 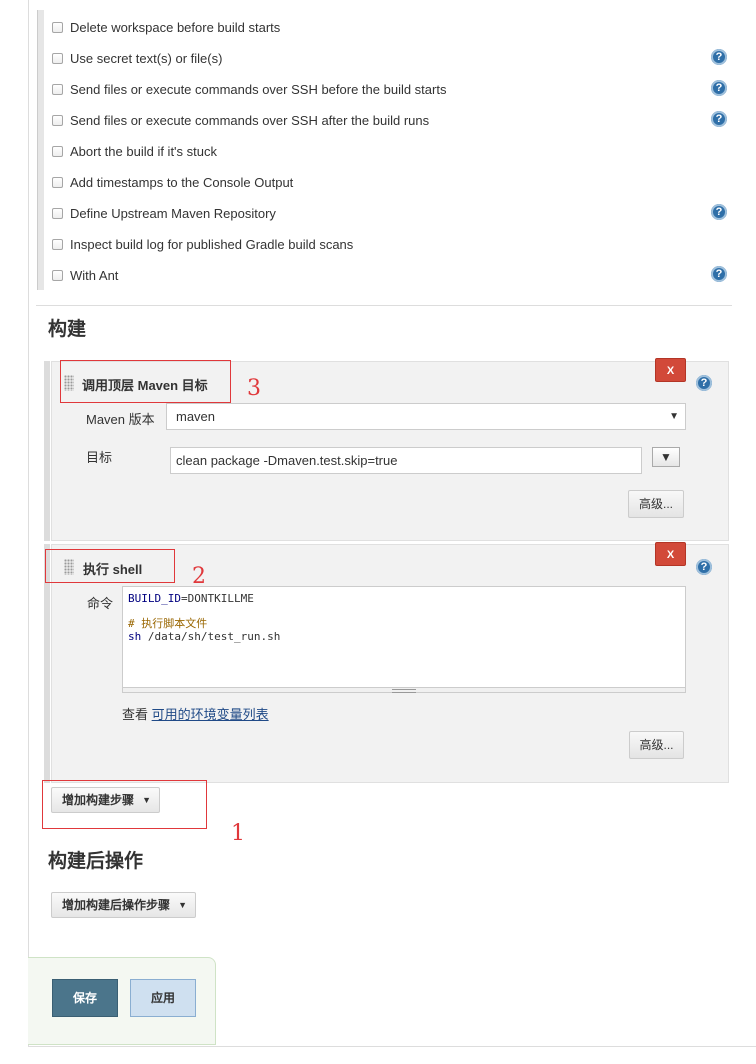 I want to click on annotation-number-1: 1, so click(x=238, y=833).